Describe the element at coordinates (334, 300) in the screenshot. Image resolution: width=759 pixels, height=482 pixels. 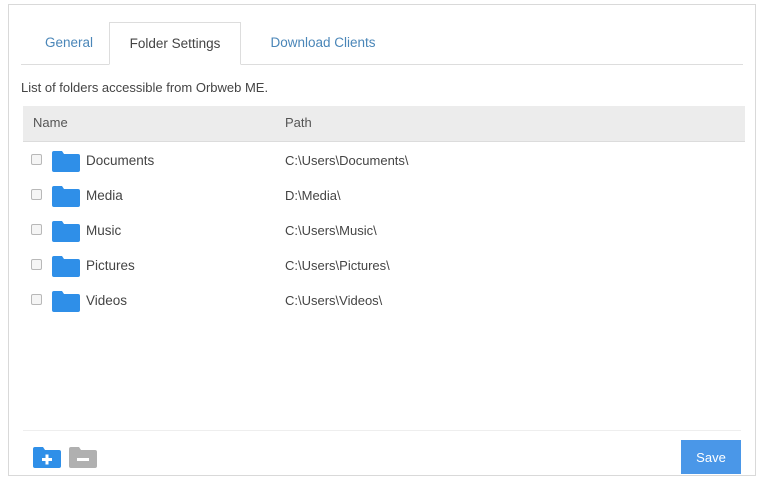
I see `folder-path: C:\Users\Videos\` at that location.